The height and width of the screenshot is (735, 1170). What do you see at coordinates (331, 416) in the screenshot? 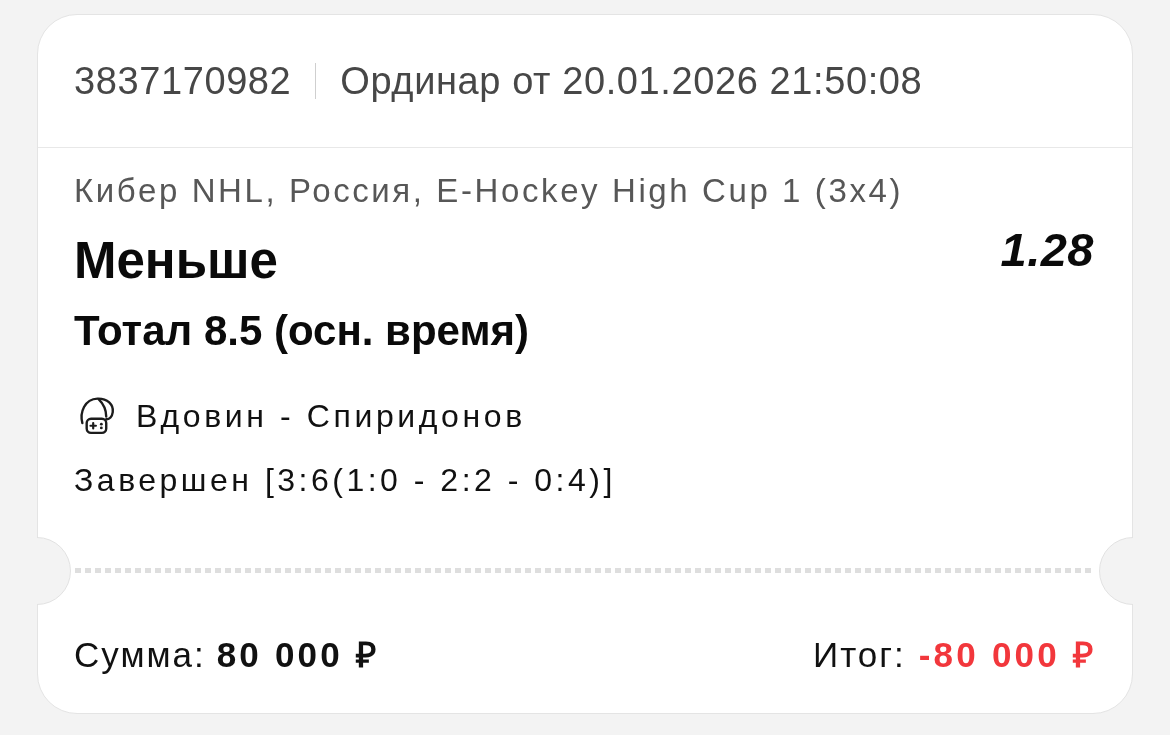
I see `match-teams: Вдовин - Спиридонов` at bounding box center [331, 416].